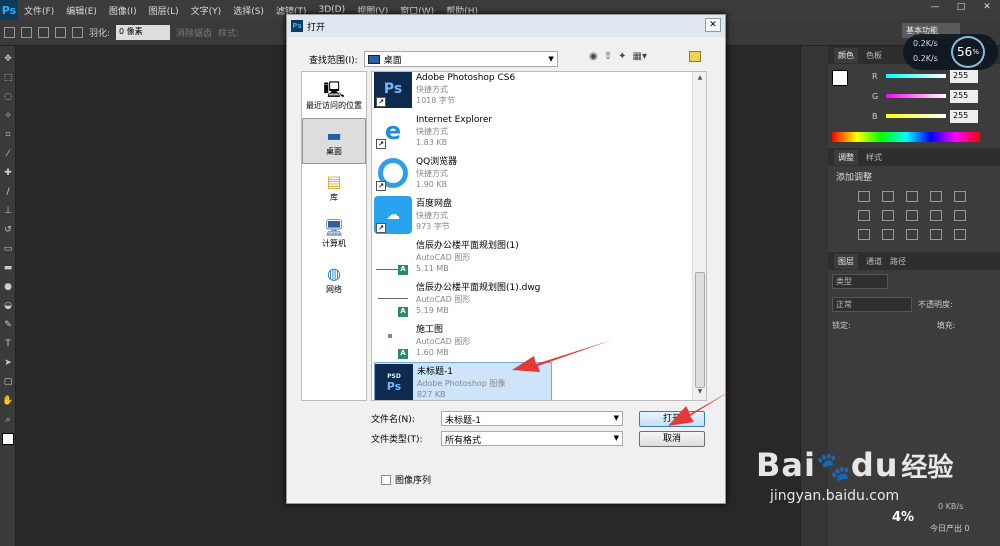  Describe the element at coordinates (194, 32) in the screenshot. I see `antialias-checkbox: 消除锯齿` at that location.